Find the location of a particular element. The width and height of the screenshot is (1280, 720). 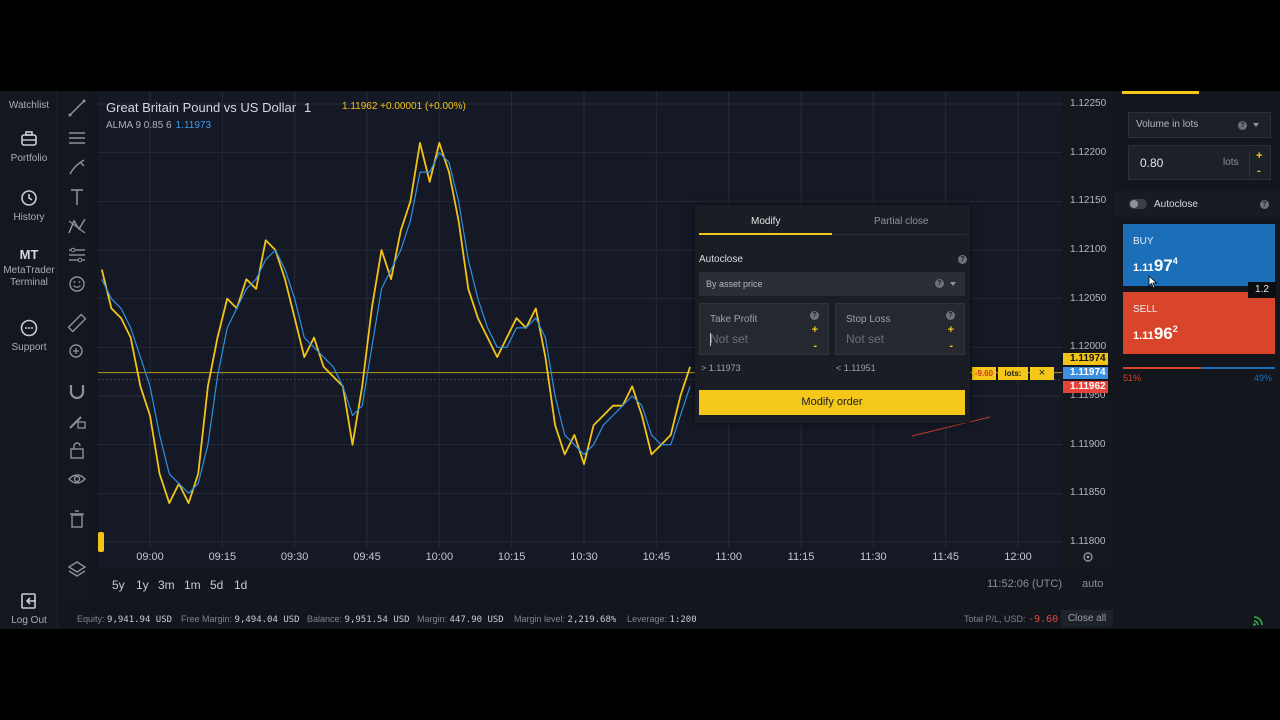

horizontal-lines-icon is located at coordinates (77, 138).